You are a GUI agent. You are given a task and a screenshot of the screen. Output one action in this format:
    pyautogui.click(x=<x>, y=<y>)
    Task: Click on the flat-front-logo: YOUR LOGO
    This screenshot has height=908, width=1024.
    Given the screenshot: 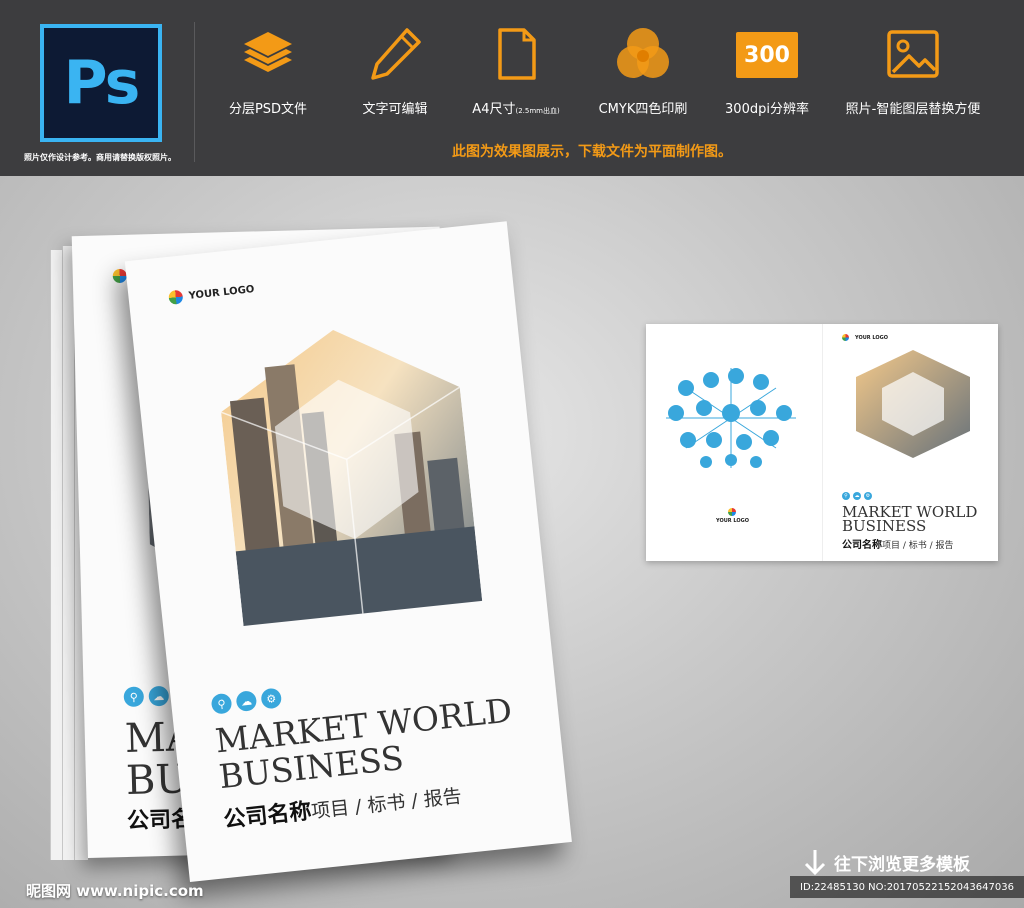 What is the action you would take?
    pyautogui.click(x=865, y=337)
    